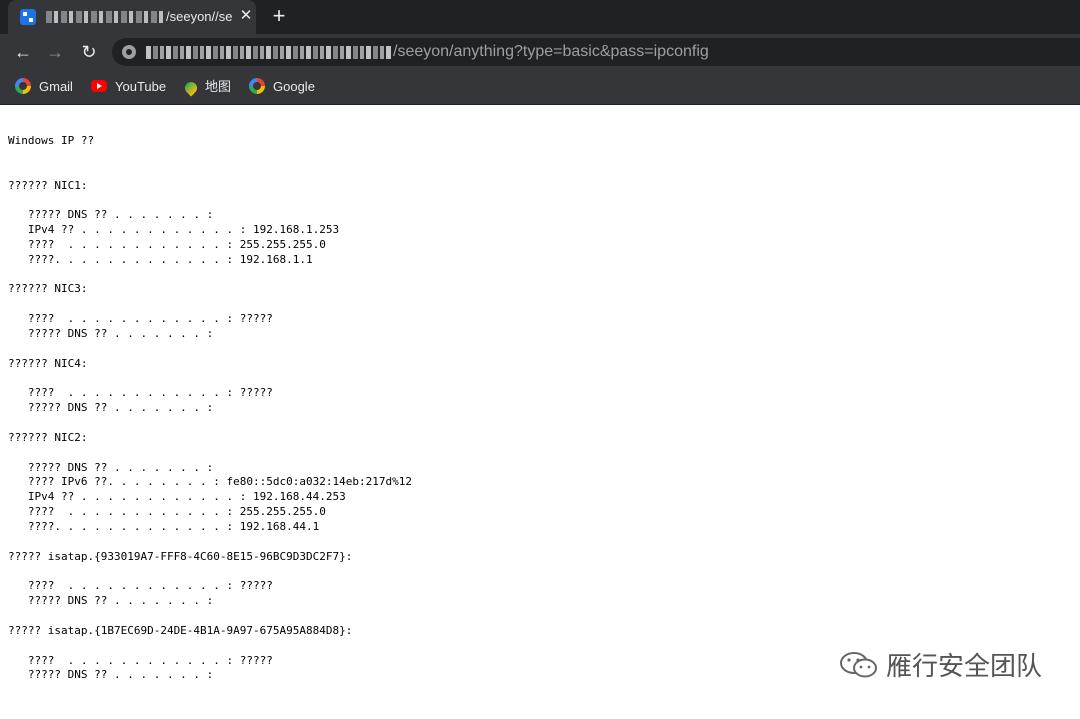 The height and width of the screenshot is (719, 1080). Describe the element at coordinates (540, 17) in the screenshot. I see `tab-strip: /seeyon//se ✕ +` at that location.